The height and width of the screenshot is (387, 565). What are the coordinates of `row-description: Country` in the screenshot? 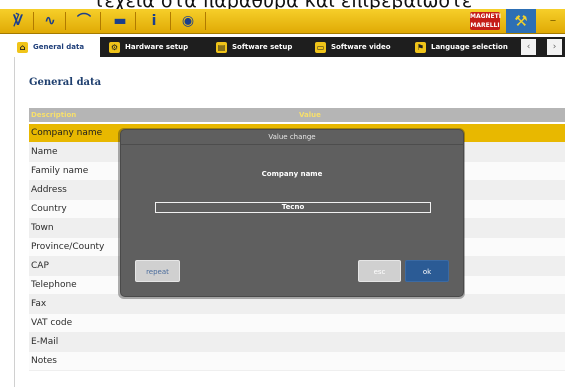 It's located at (49, 209).